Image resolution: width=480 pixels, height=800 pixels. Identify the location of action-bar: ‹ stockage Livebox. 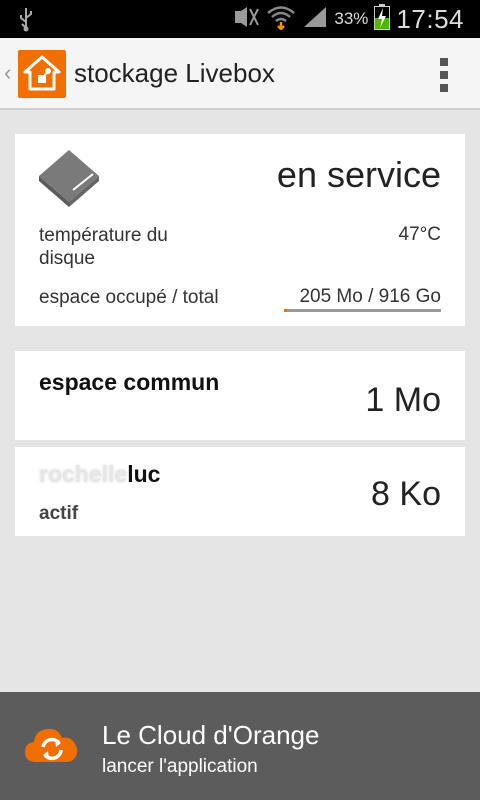
(240, 74).